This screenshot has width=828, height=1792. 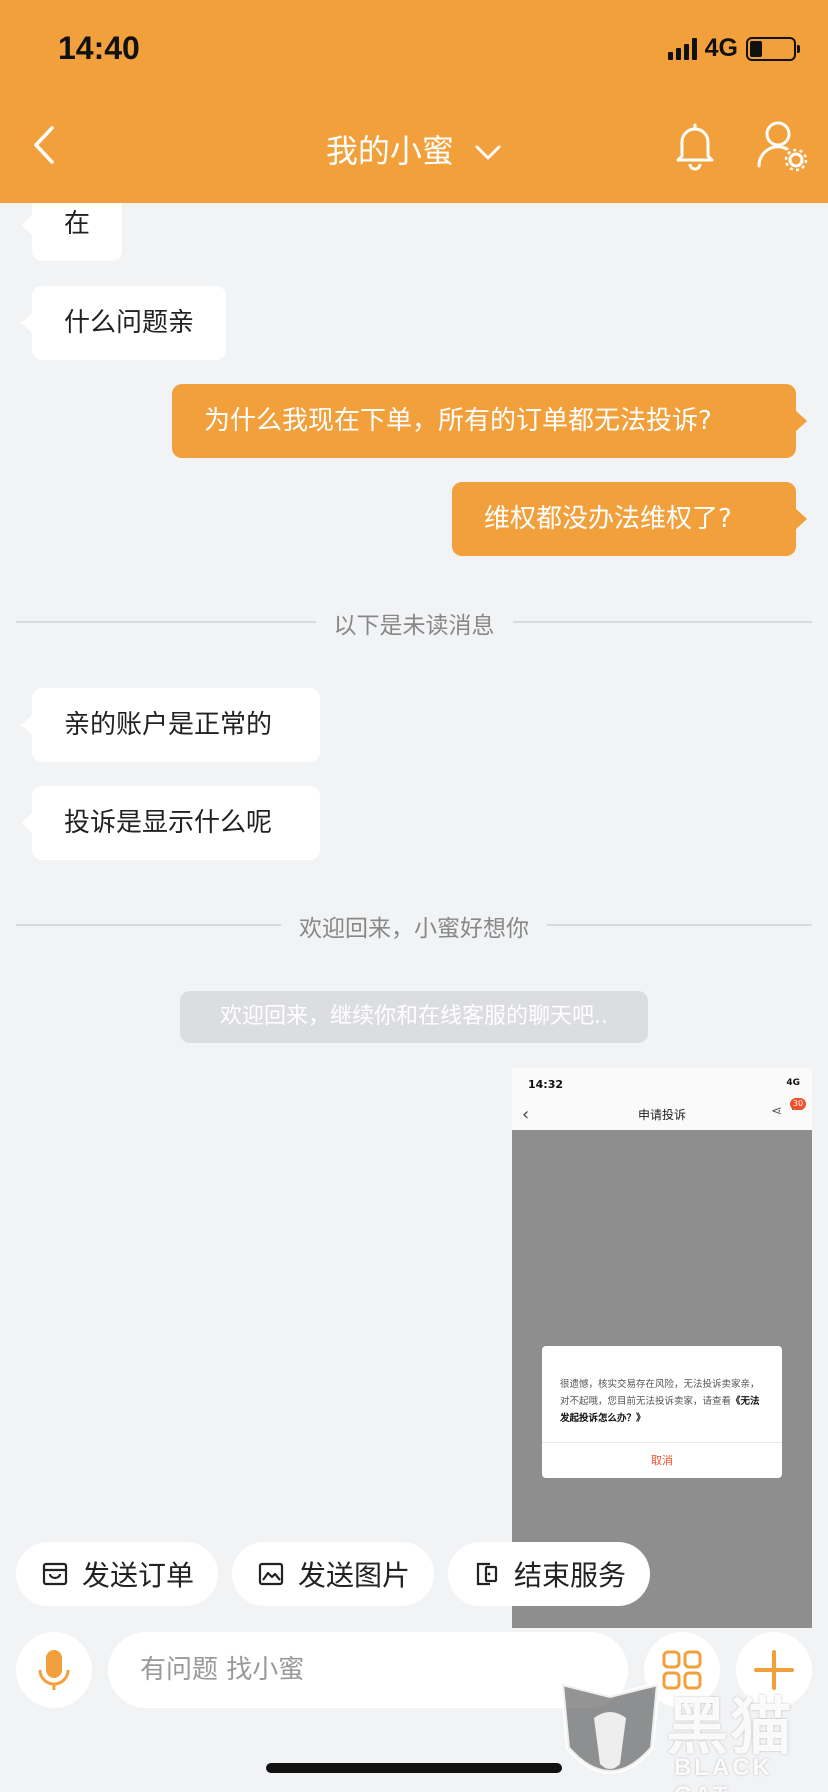 What do you see at coordinates (629, 519) in the screenshot?
I see `message-bubble-user: 维权都没办法维权了?` at bounding box center [629, 519].